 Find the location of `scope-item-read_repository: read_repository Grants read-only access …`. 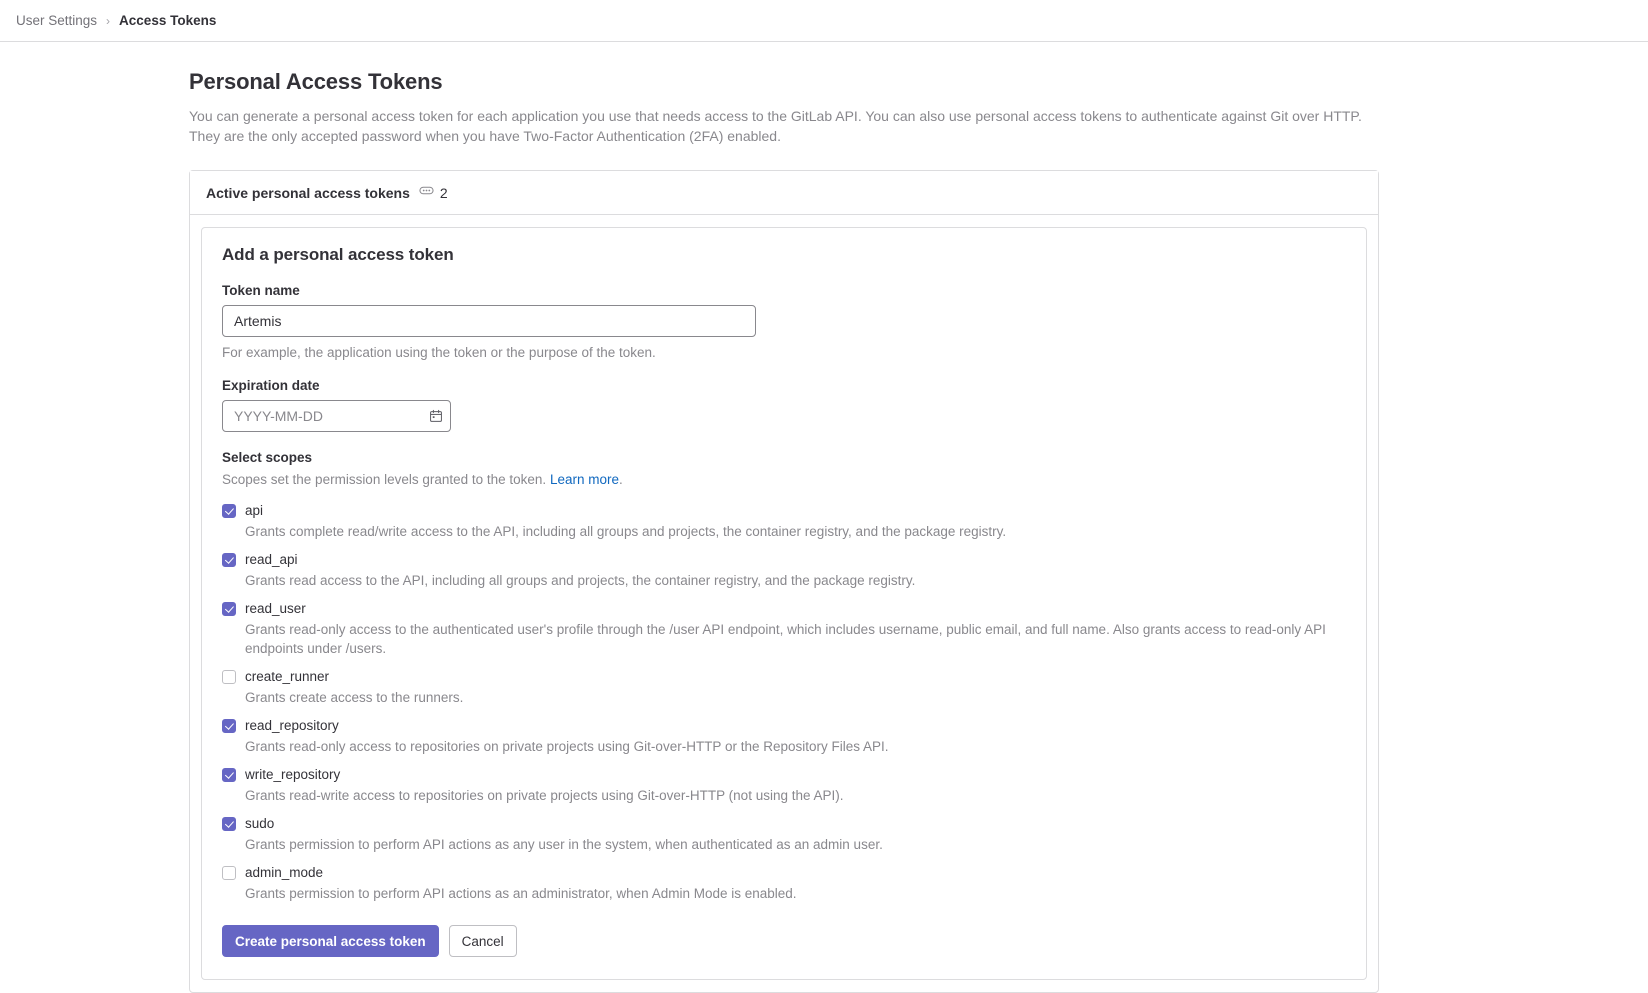

scope-item-read_repository: read_repository Grants read-only access … is located at coordinates (784, 736).